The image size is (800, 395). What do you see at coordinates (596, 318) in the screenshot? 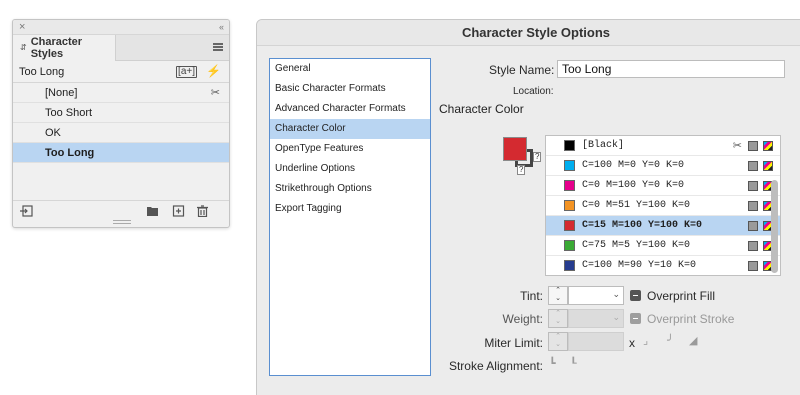
I see `weight-input: ⌄` at bounding box center [596, 318].